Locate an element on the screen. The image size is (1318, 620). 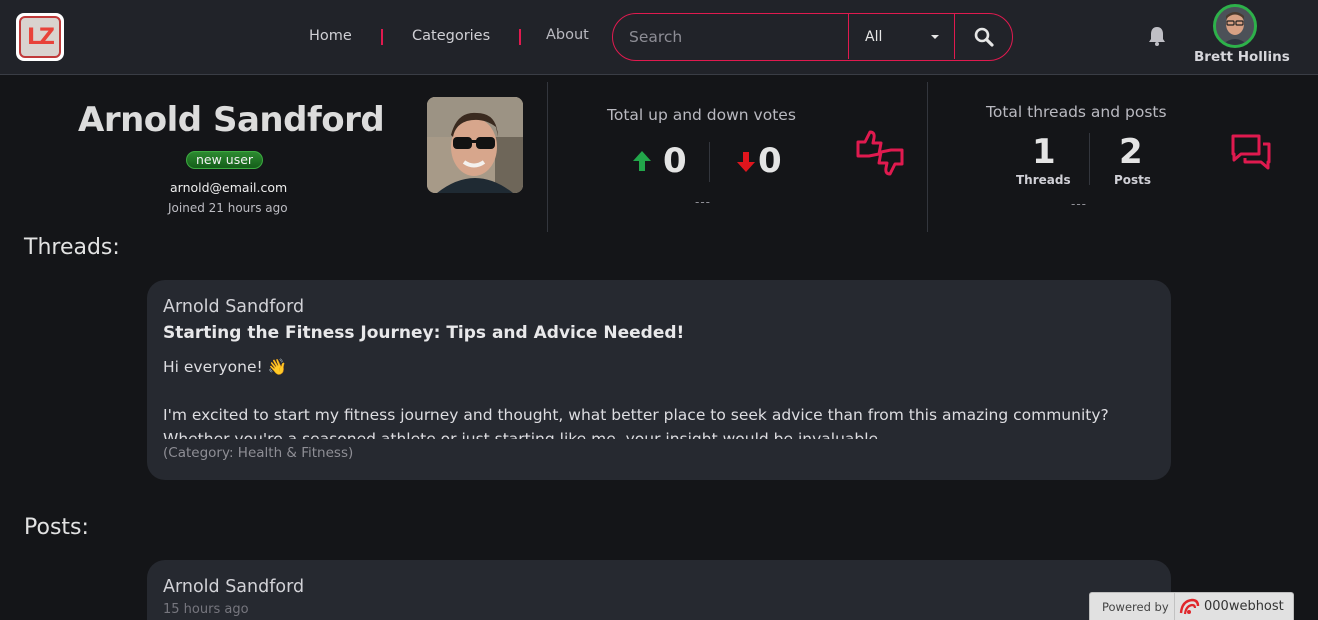
search-icon is located at coordinates (984, 37).